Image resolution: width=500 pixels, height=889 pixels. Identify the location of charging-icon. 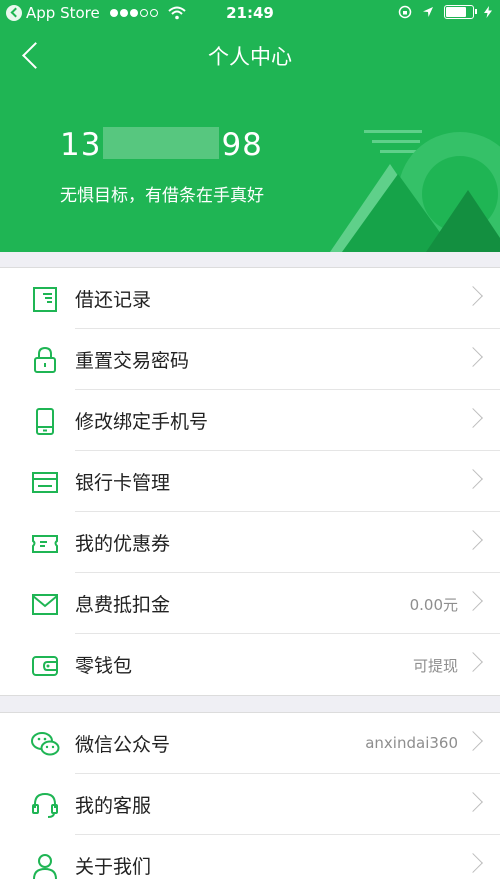
(488, 12).